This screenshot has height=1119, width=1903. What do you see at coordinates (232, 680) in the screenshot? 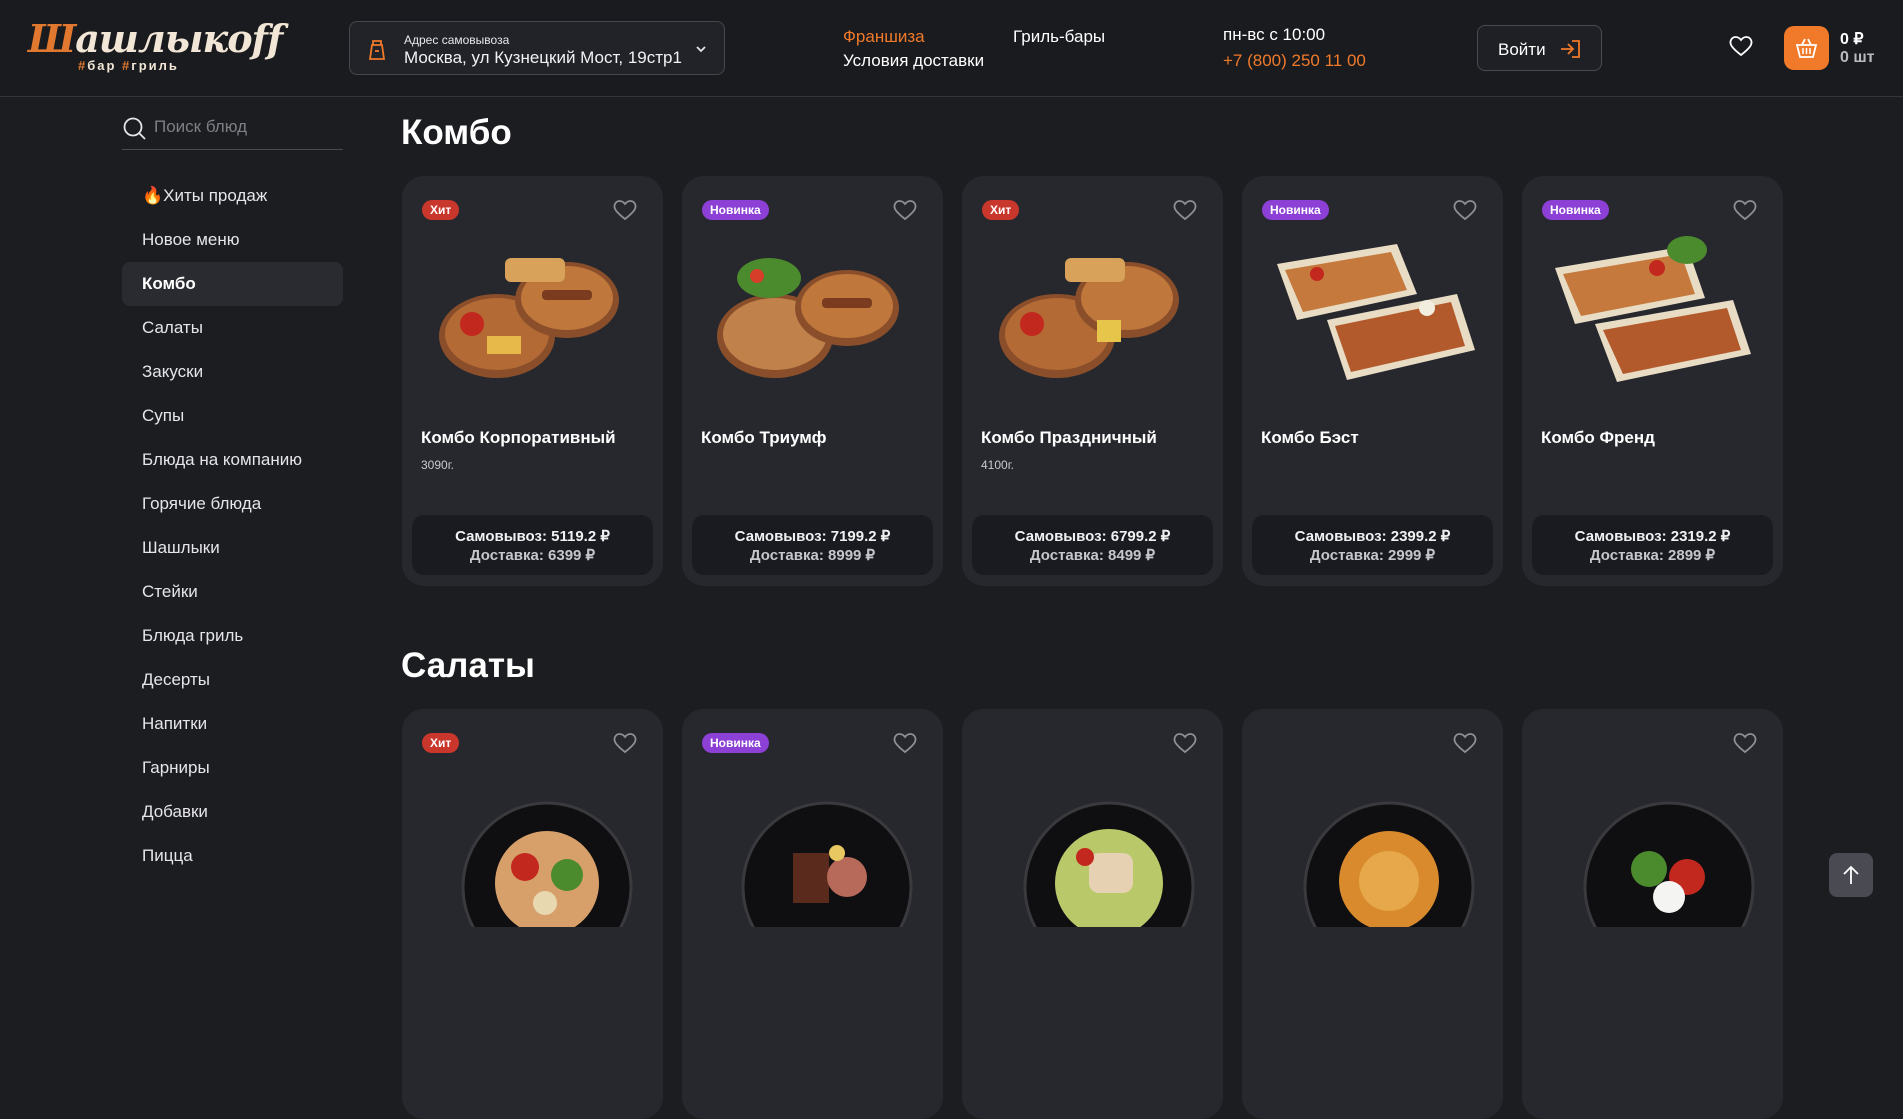
I see `category-item-desserts: Десерты` at bounding box center [232, 680].